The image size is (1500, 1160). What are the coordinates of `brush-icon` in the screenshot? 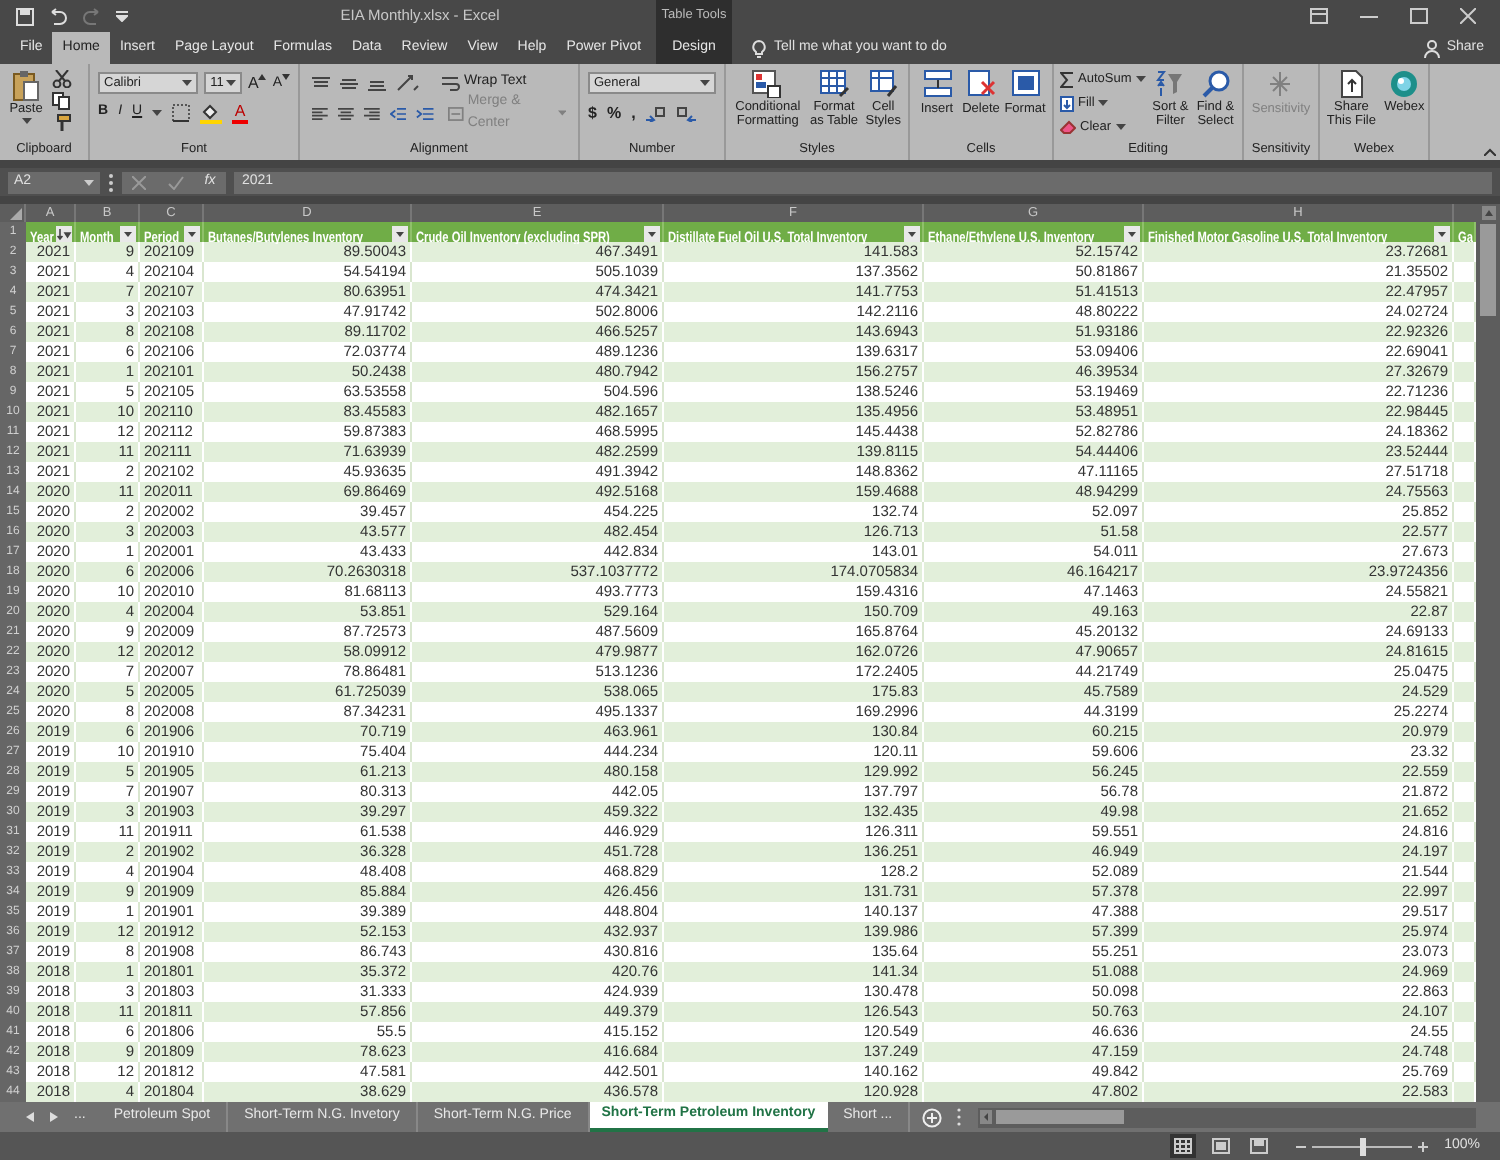 It's located at (62, 123).